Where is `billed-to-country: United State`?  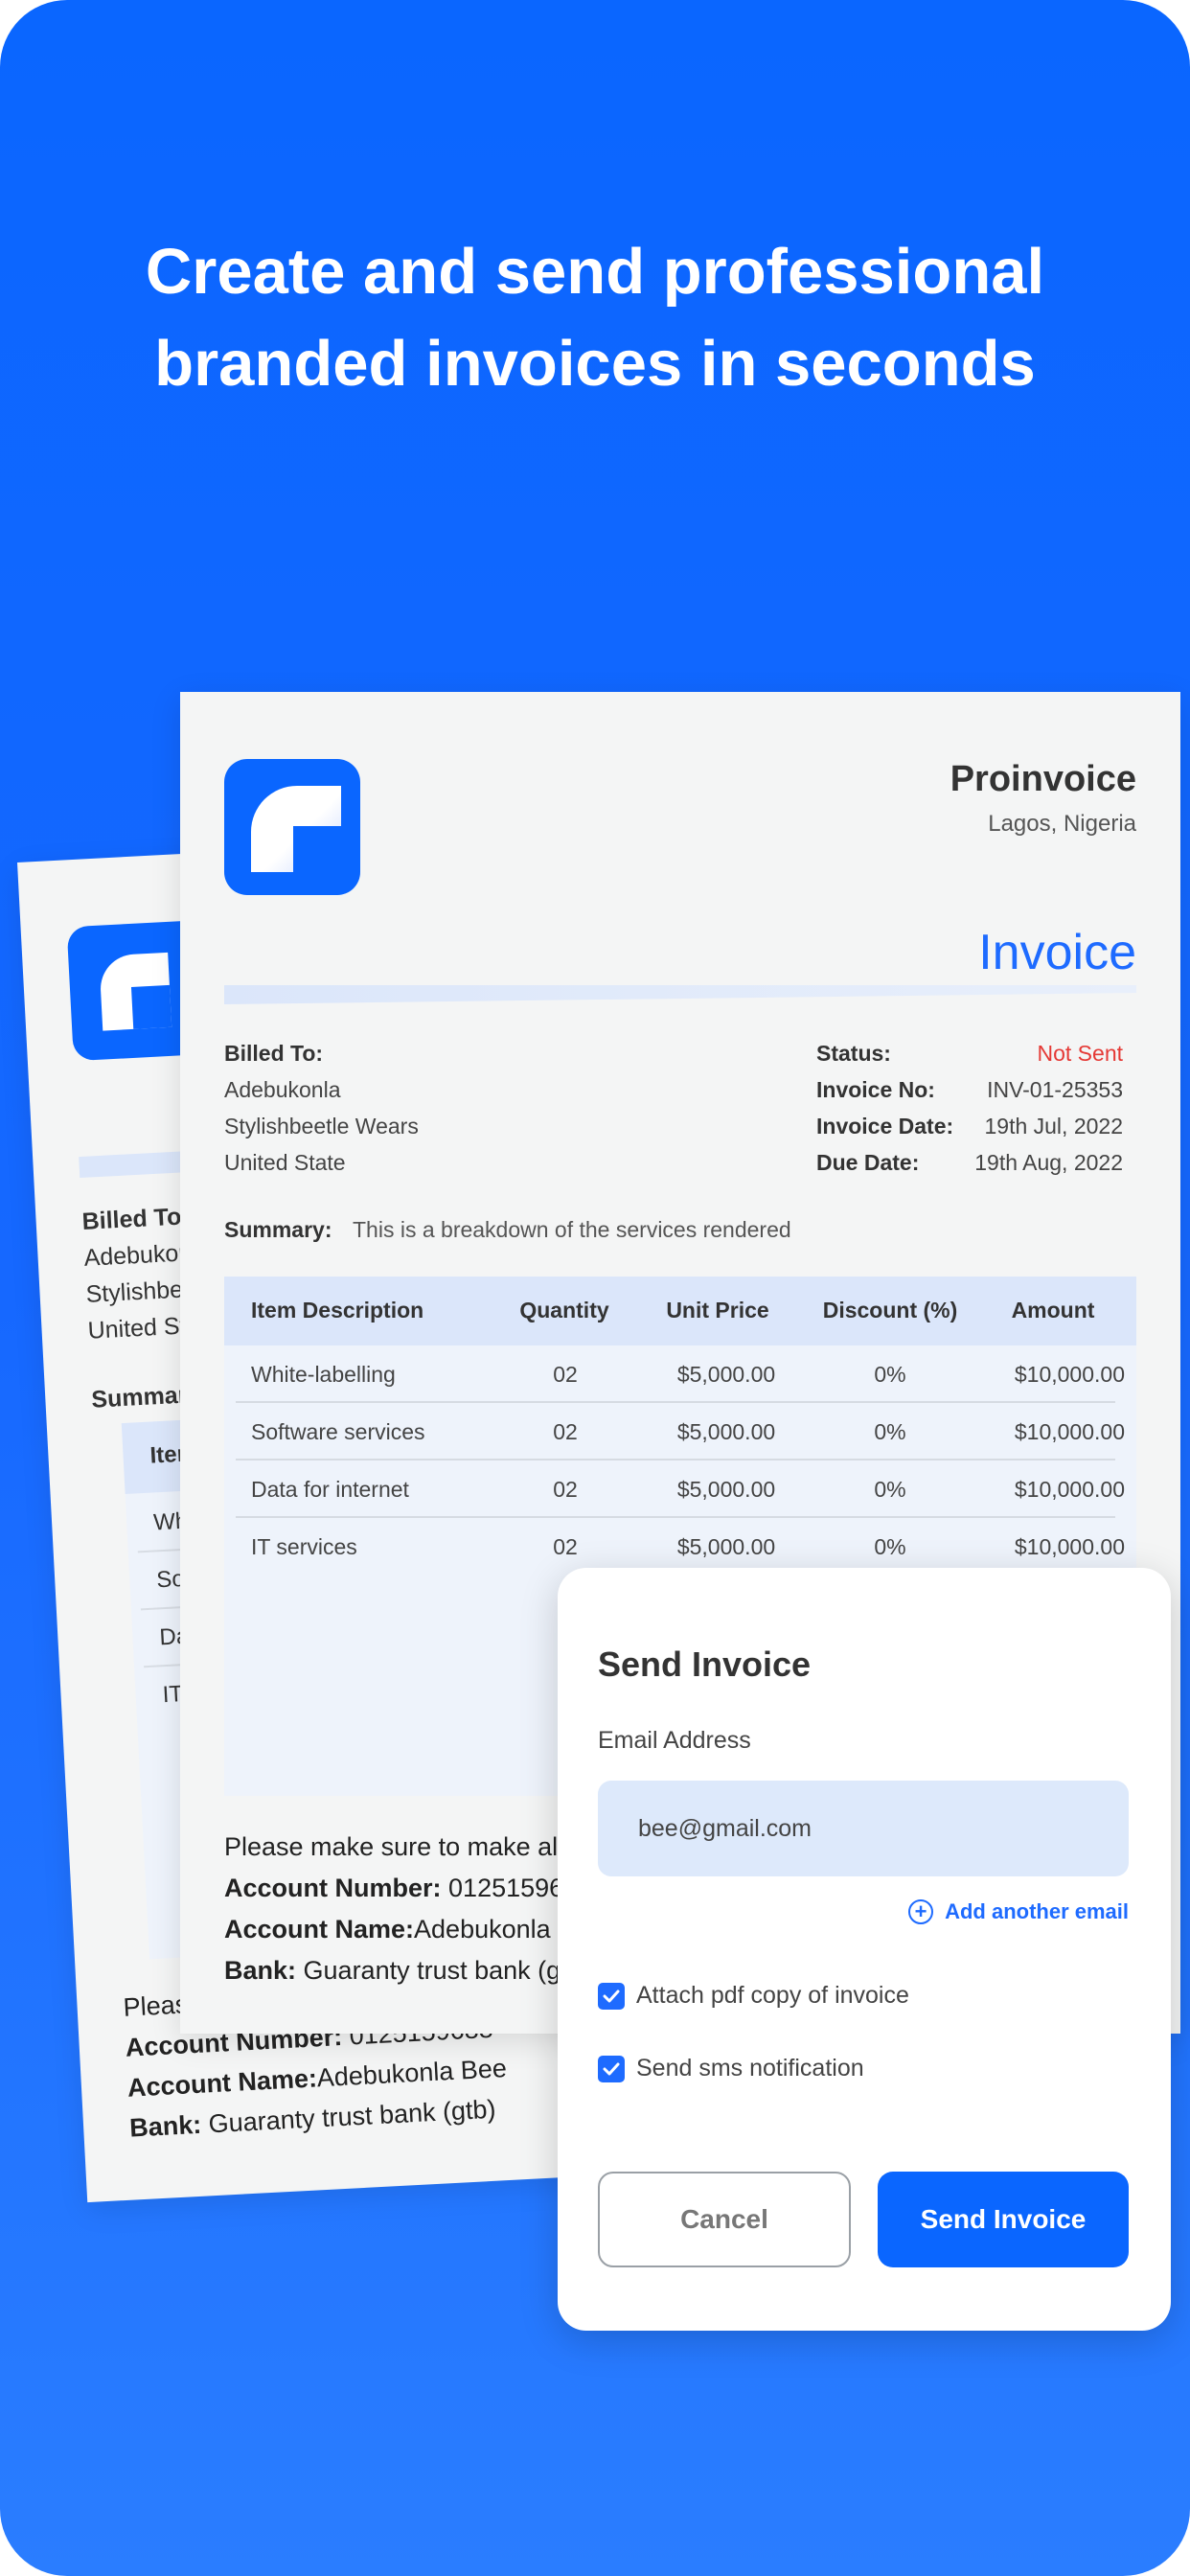
billed-to-country: United State is located at coordinates (285, 1162).